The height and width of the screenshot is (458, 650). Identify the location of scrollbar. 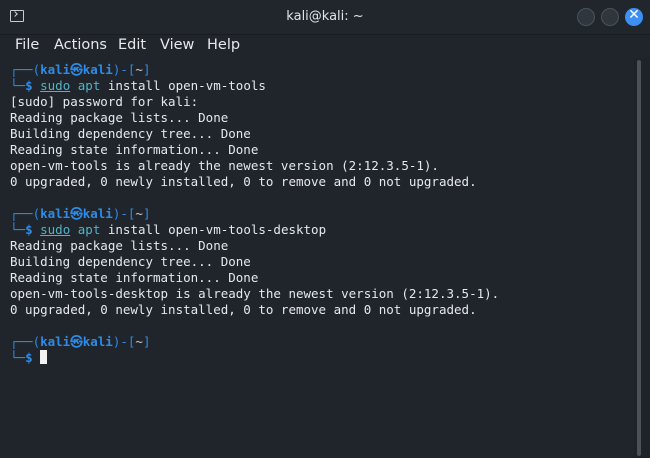
(642, 258).